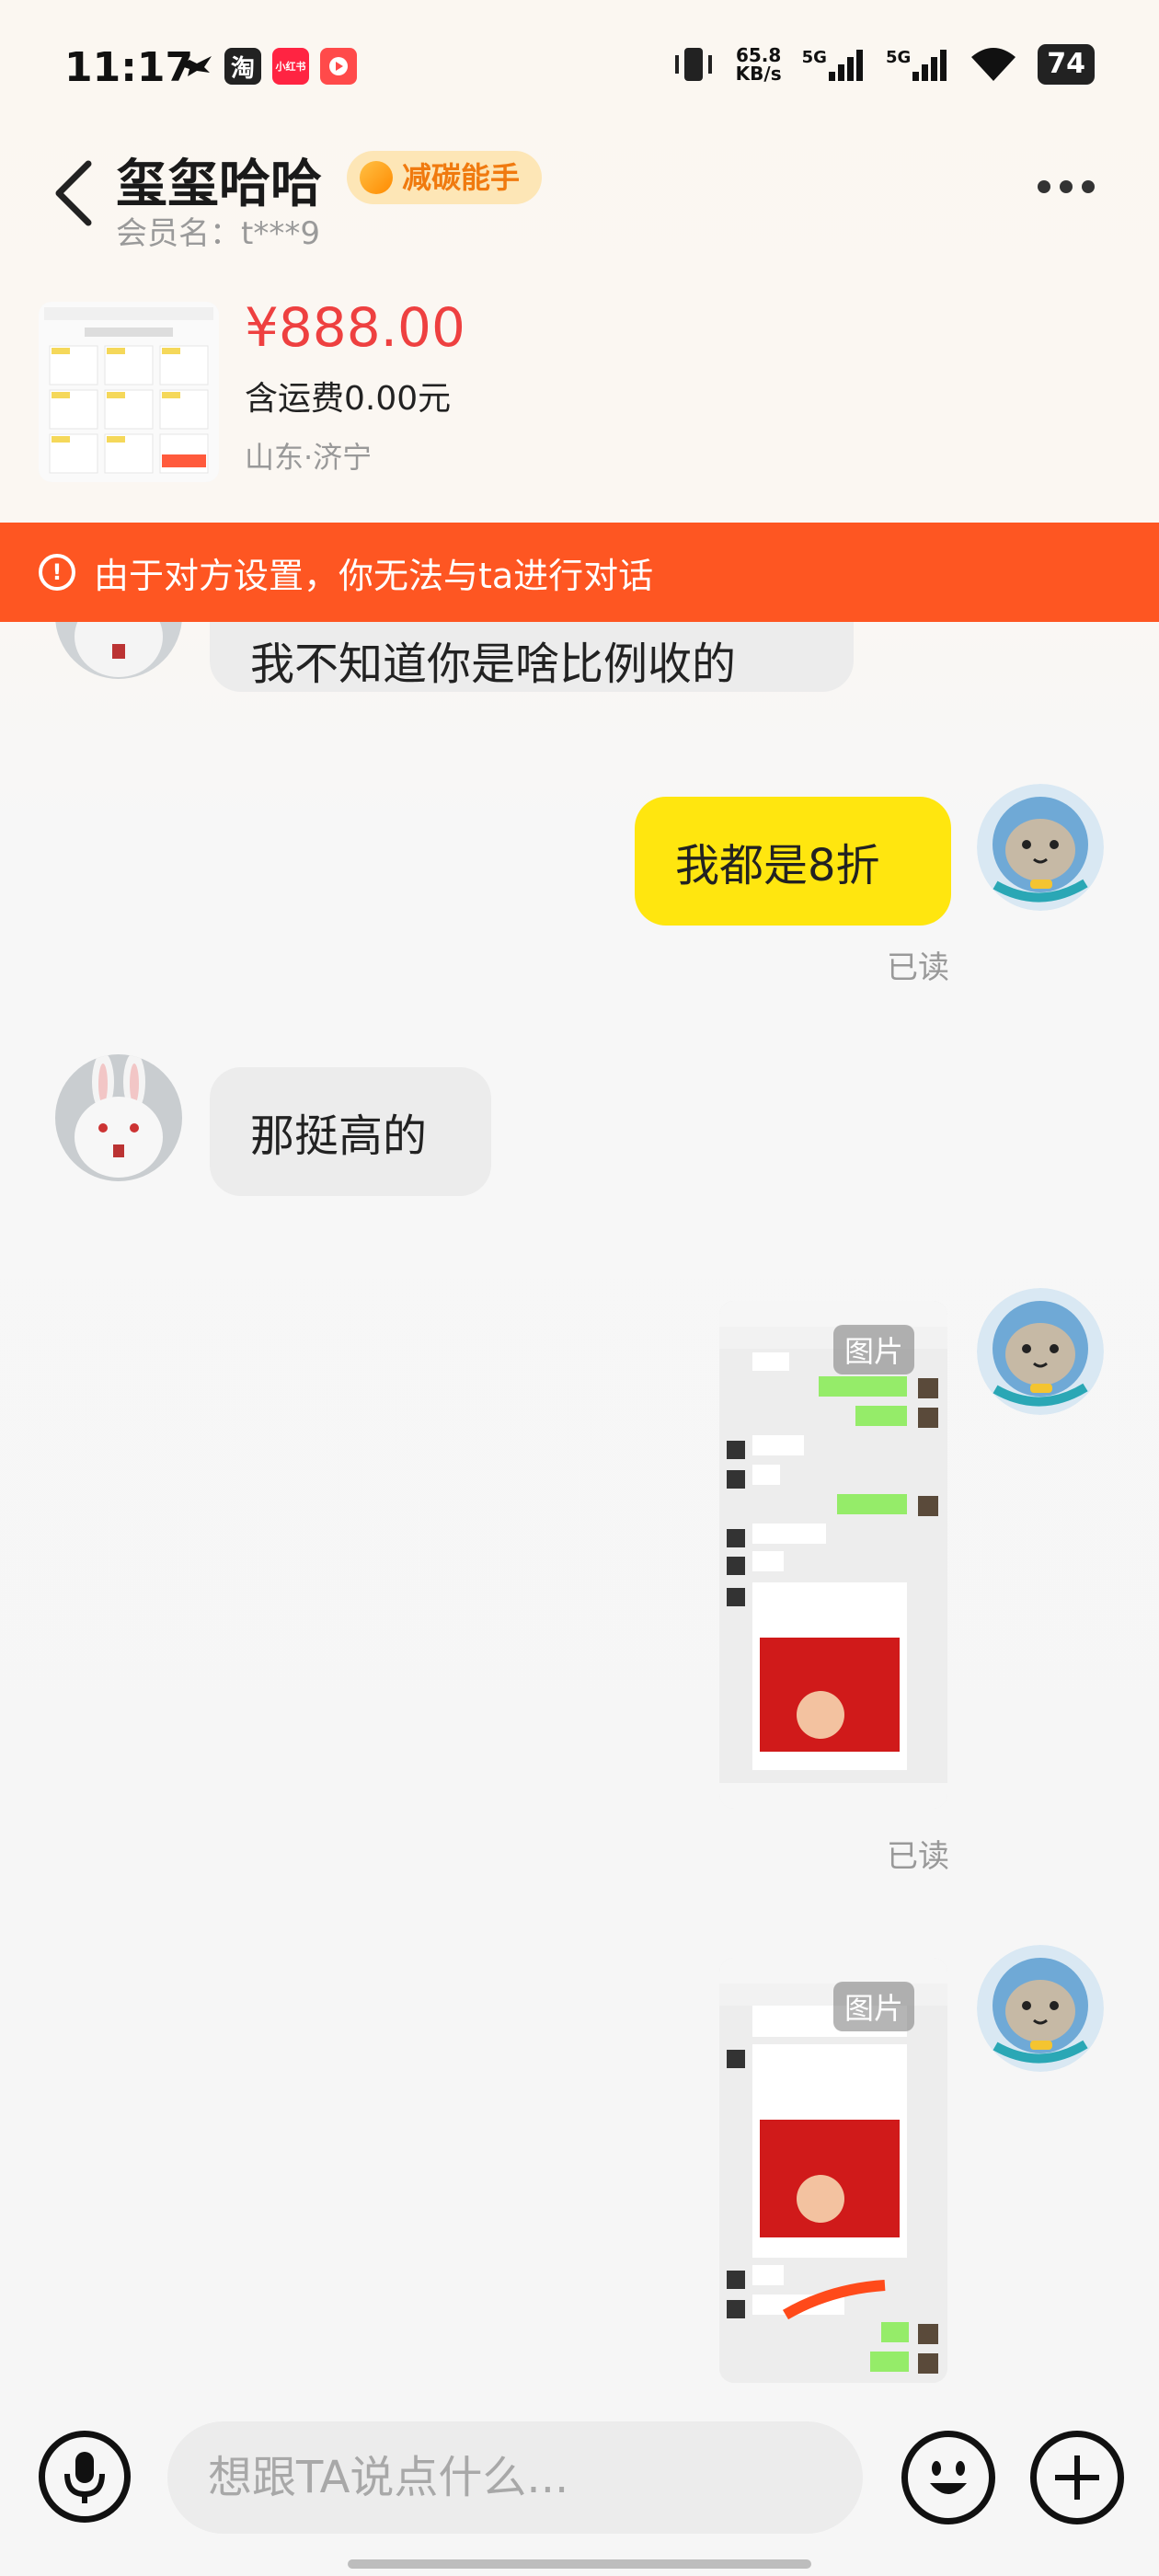 The height and width of the screenshot is (2576, 1159). What do you see at coordinates (777, 865) in the screenshot?
I see `message-text: 我都是8折` at bounding box center [777, 865].